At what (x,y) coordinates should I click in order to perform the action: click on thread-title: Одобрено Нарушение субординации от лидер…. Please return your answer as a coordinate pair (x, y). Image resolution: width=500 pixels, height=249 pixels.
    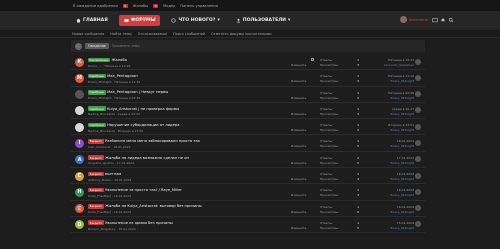
    Looking at the image, I should click on (168, 125).